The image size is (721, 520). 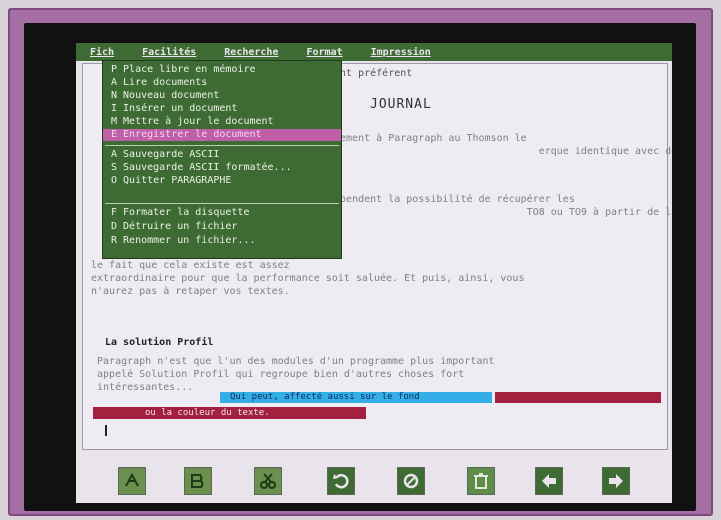 I want to click on undo-icon, so click(x=341, y=481).